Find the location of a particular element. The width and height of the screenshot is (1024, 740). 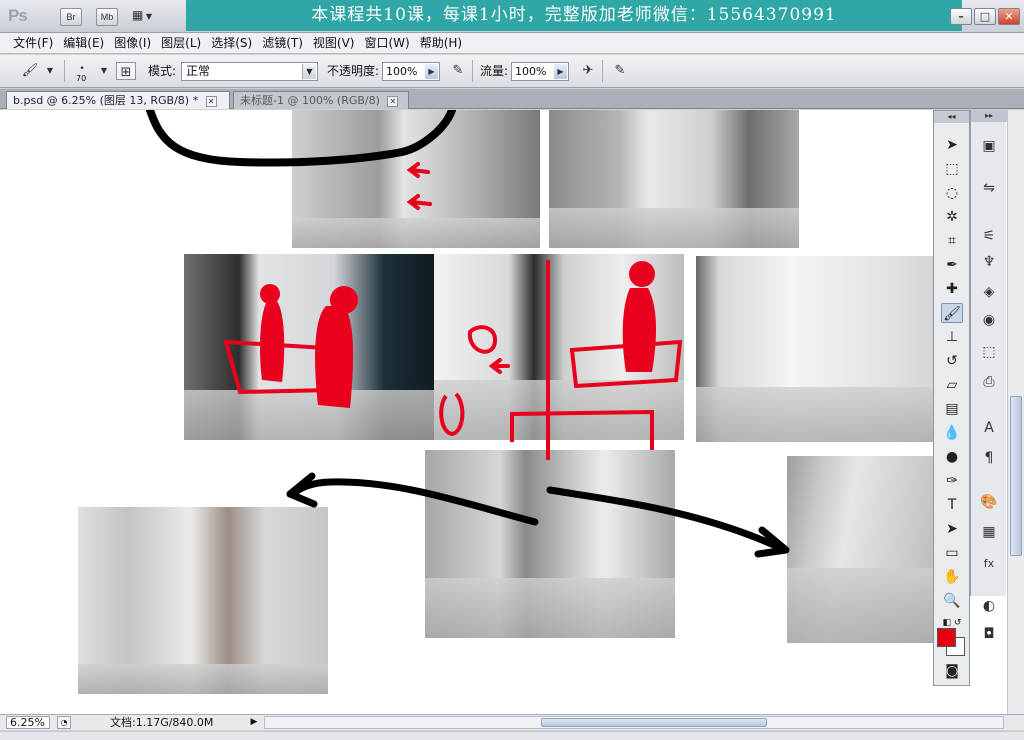

window-controls: – □ ✕ is located at coordinates (985, 16).